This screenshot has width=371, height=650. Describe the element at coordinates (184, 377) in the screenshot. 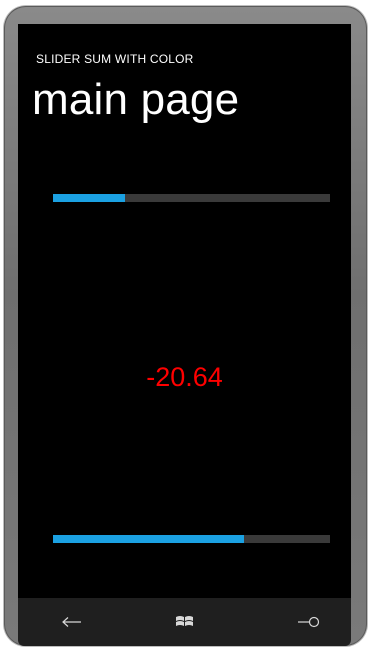

I see `sum-value: -20.64` at that location.